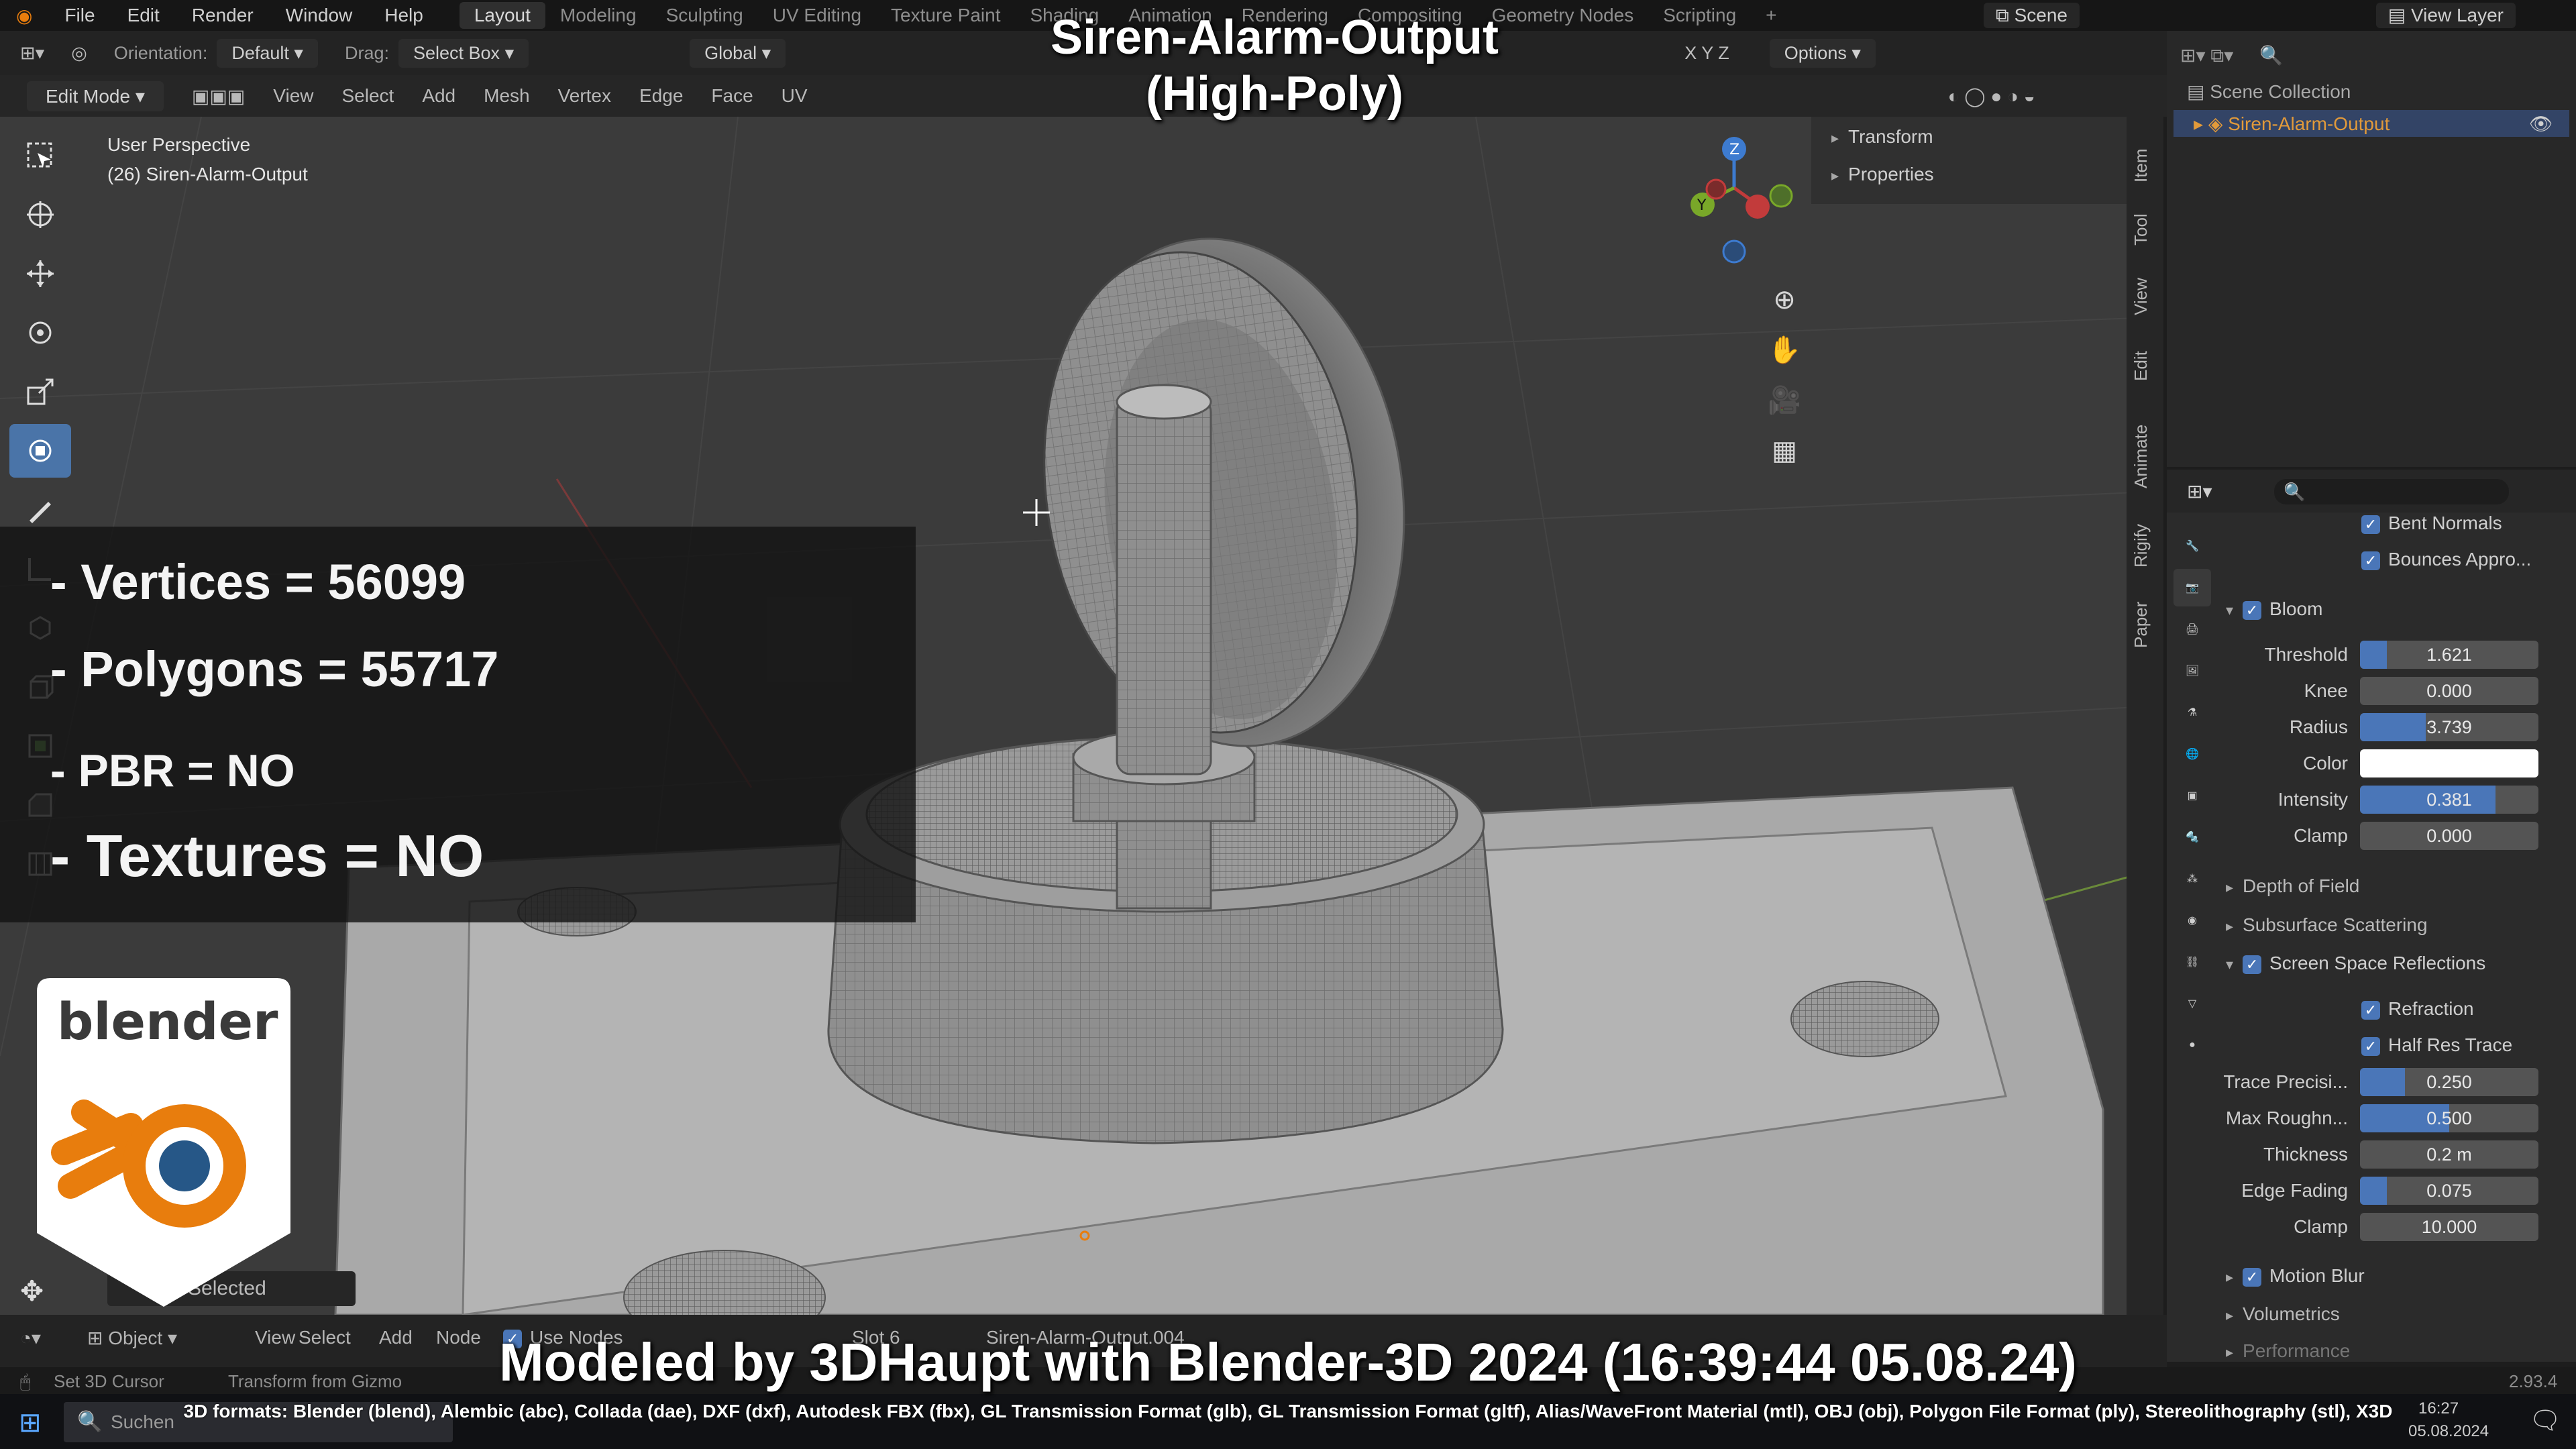 This screenshot has width=2576, height=1449. I want to click on overlay-title: Siren-Alarm-Output (High-Poly), so click(1274, 65).